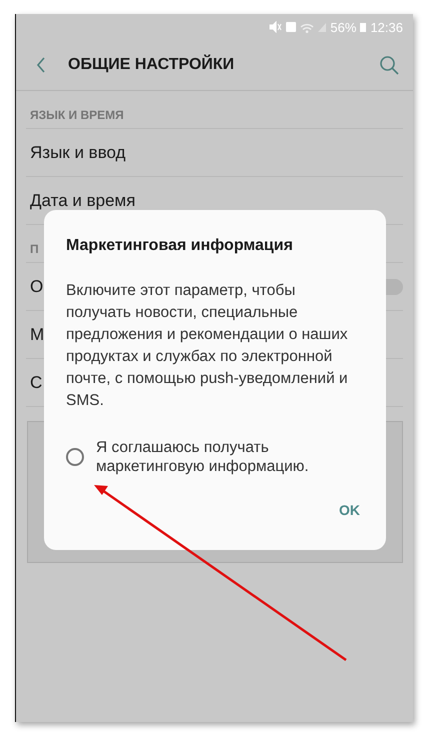  Describe the element at coordinates (180, 246) in the screenshot. I see `dialog-title: Маркетинговая информация` at that location.